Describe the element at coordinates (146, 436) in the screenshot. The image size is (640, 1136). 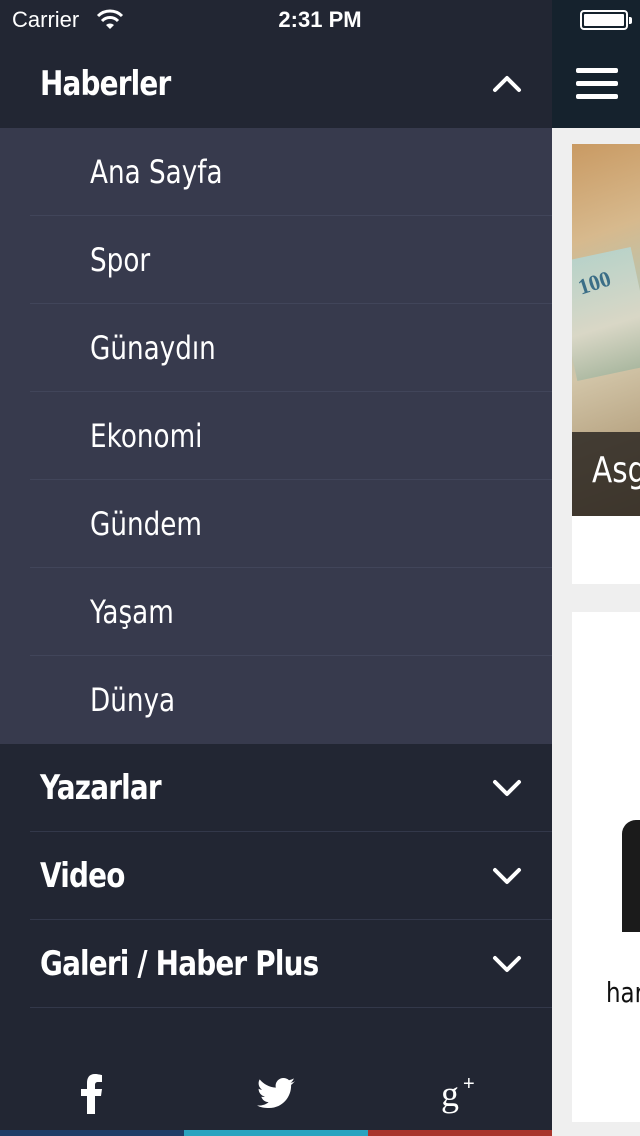
I see `submenu-item-label: Ekonomi` at that location.